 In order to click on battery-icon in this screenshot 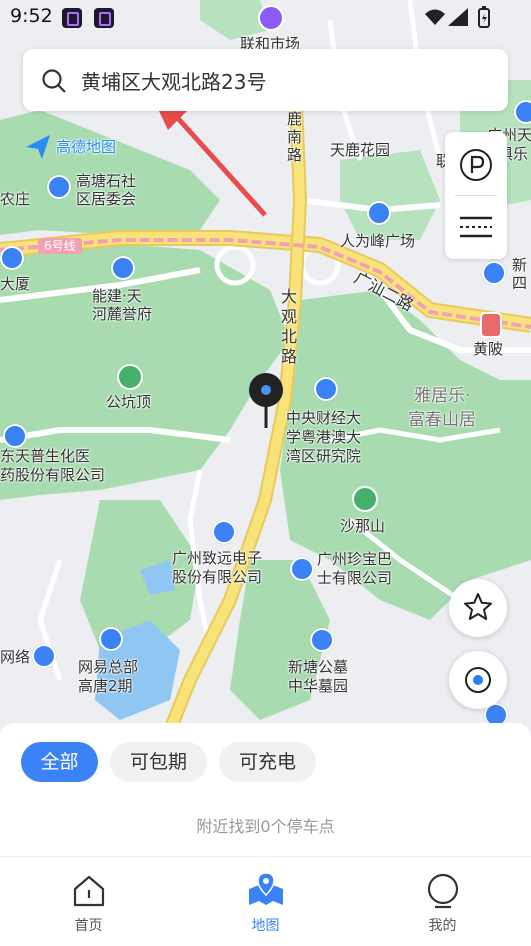, I will do `click(484, 17)`.